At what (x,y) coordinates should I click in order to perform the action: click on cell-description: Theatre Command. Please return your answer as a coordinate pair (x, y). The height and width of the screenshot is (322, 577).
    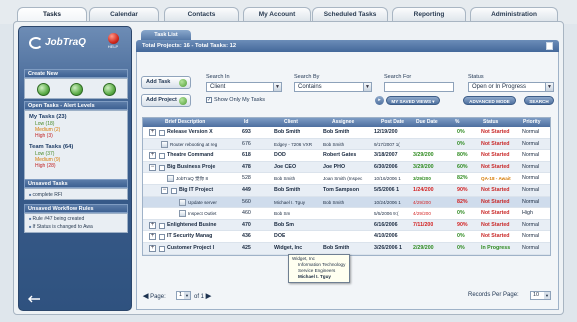
    Looking at the image, I should click on (203, 155).